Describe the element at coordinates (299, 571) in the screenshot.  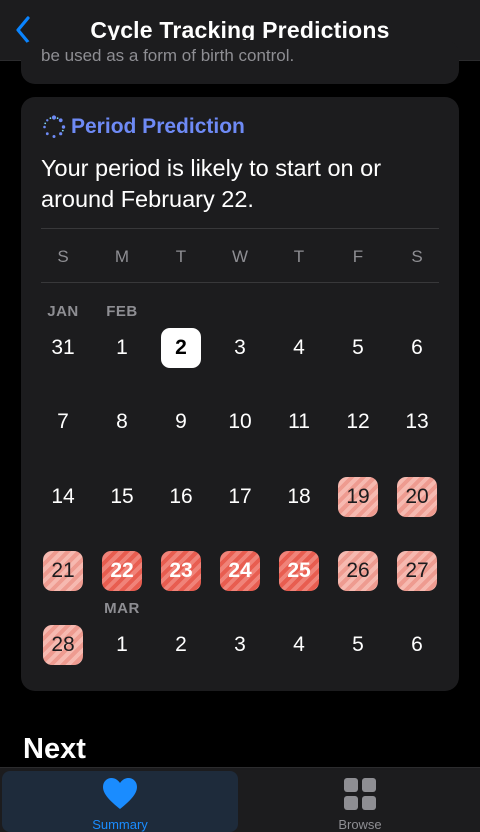
I see `calendar-day-predicted: 25` at that location.